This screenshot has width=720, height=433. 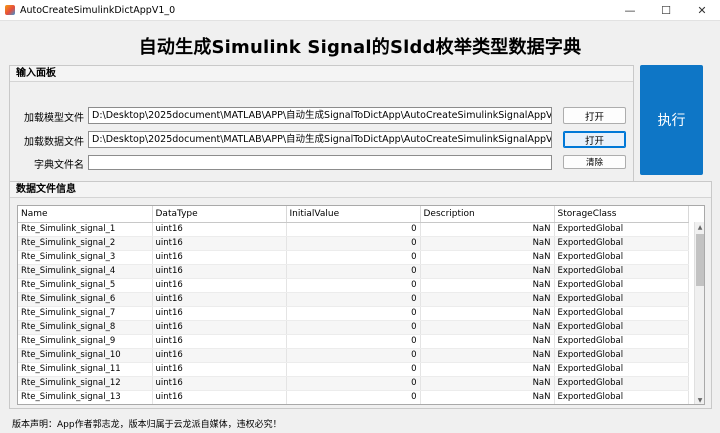 What do you see at coordinates (594, 162) in the screenshot?
I see `clear-button: 清除` at bounding box center [594, 162].